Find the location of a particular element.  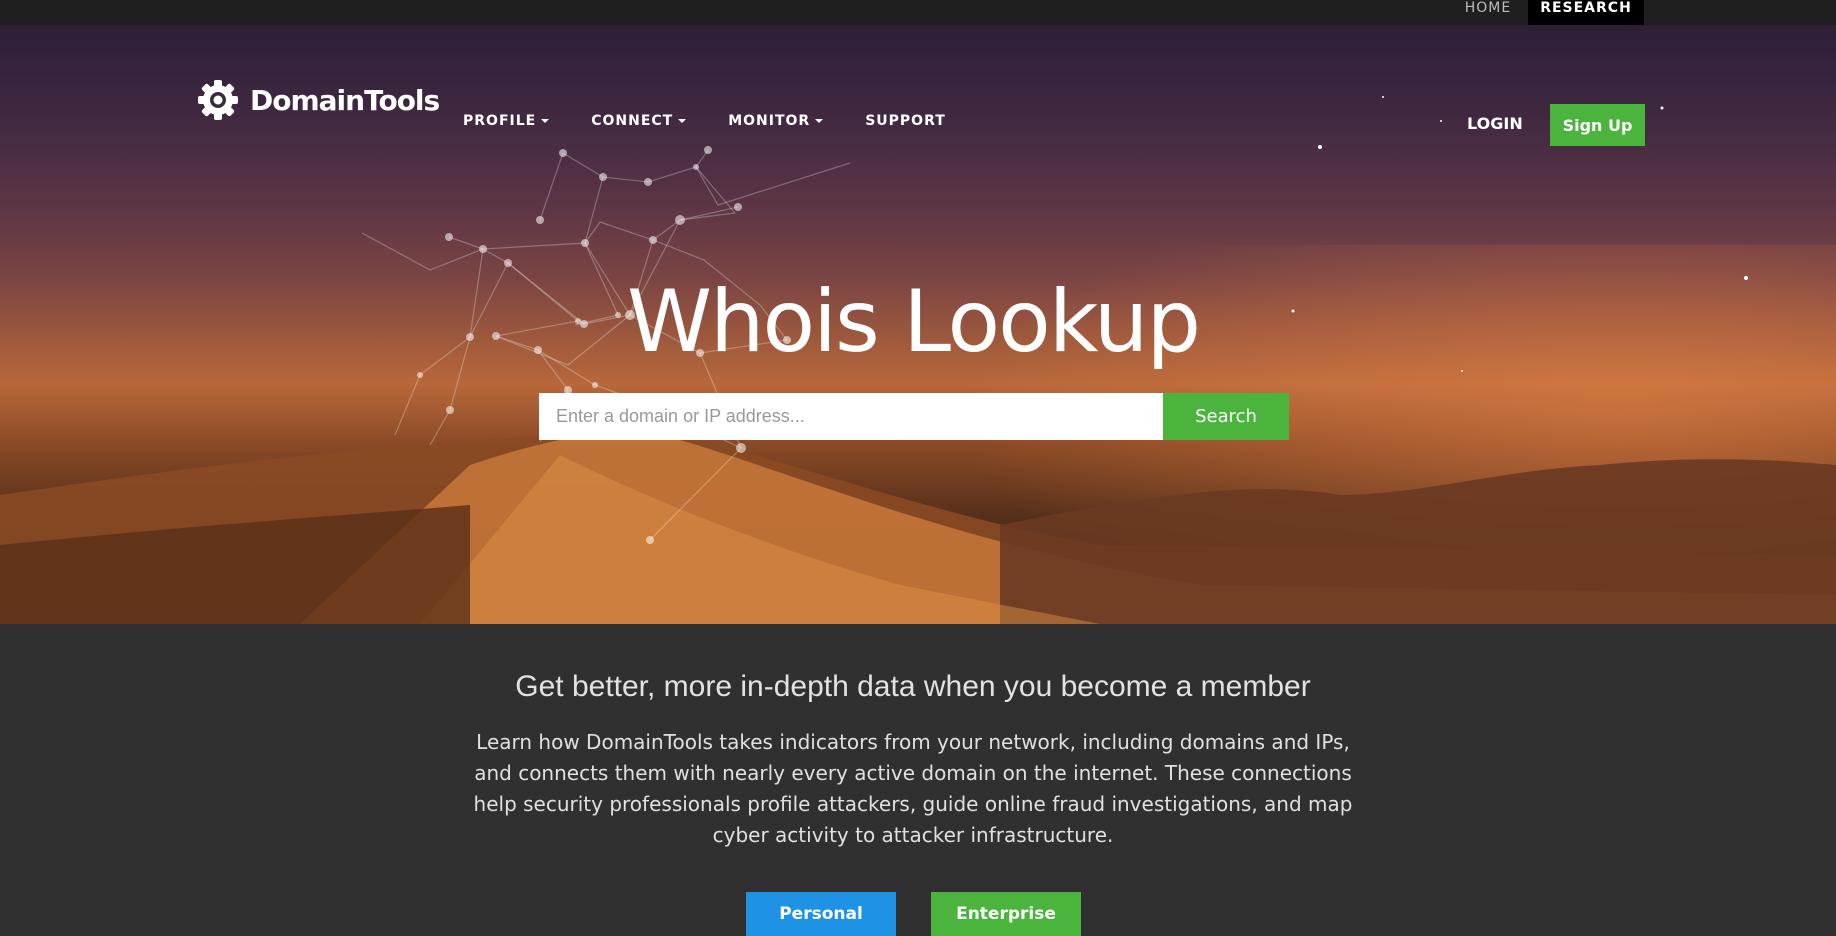

enterprise-plan-button: Enterprise is located at coordinates (1006, 914).